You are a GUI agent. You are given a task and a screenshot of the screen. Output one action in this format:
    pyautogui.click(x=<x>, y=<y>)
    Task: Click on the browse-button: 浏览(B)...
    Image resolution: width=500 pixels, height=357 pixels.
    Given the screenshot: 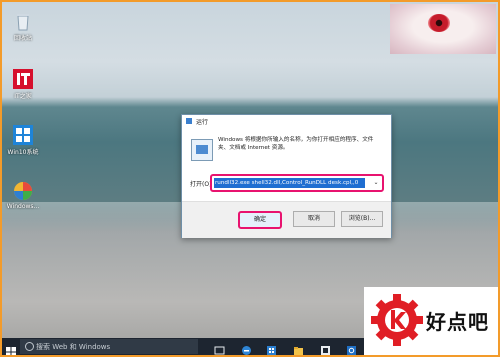 What is the action you would take?
    pyautogui.click(x=362, y=219)
    